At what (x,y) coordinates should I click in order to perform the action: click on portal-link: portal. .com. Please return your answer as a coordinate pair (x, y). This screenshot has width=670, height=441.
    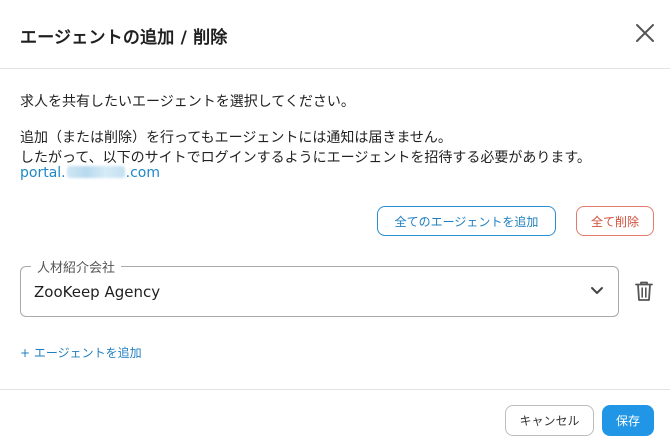
    Looking at the image, I should click on (90, 173).